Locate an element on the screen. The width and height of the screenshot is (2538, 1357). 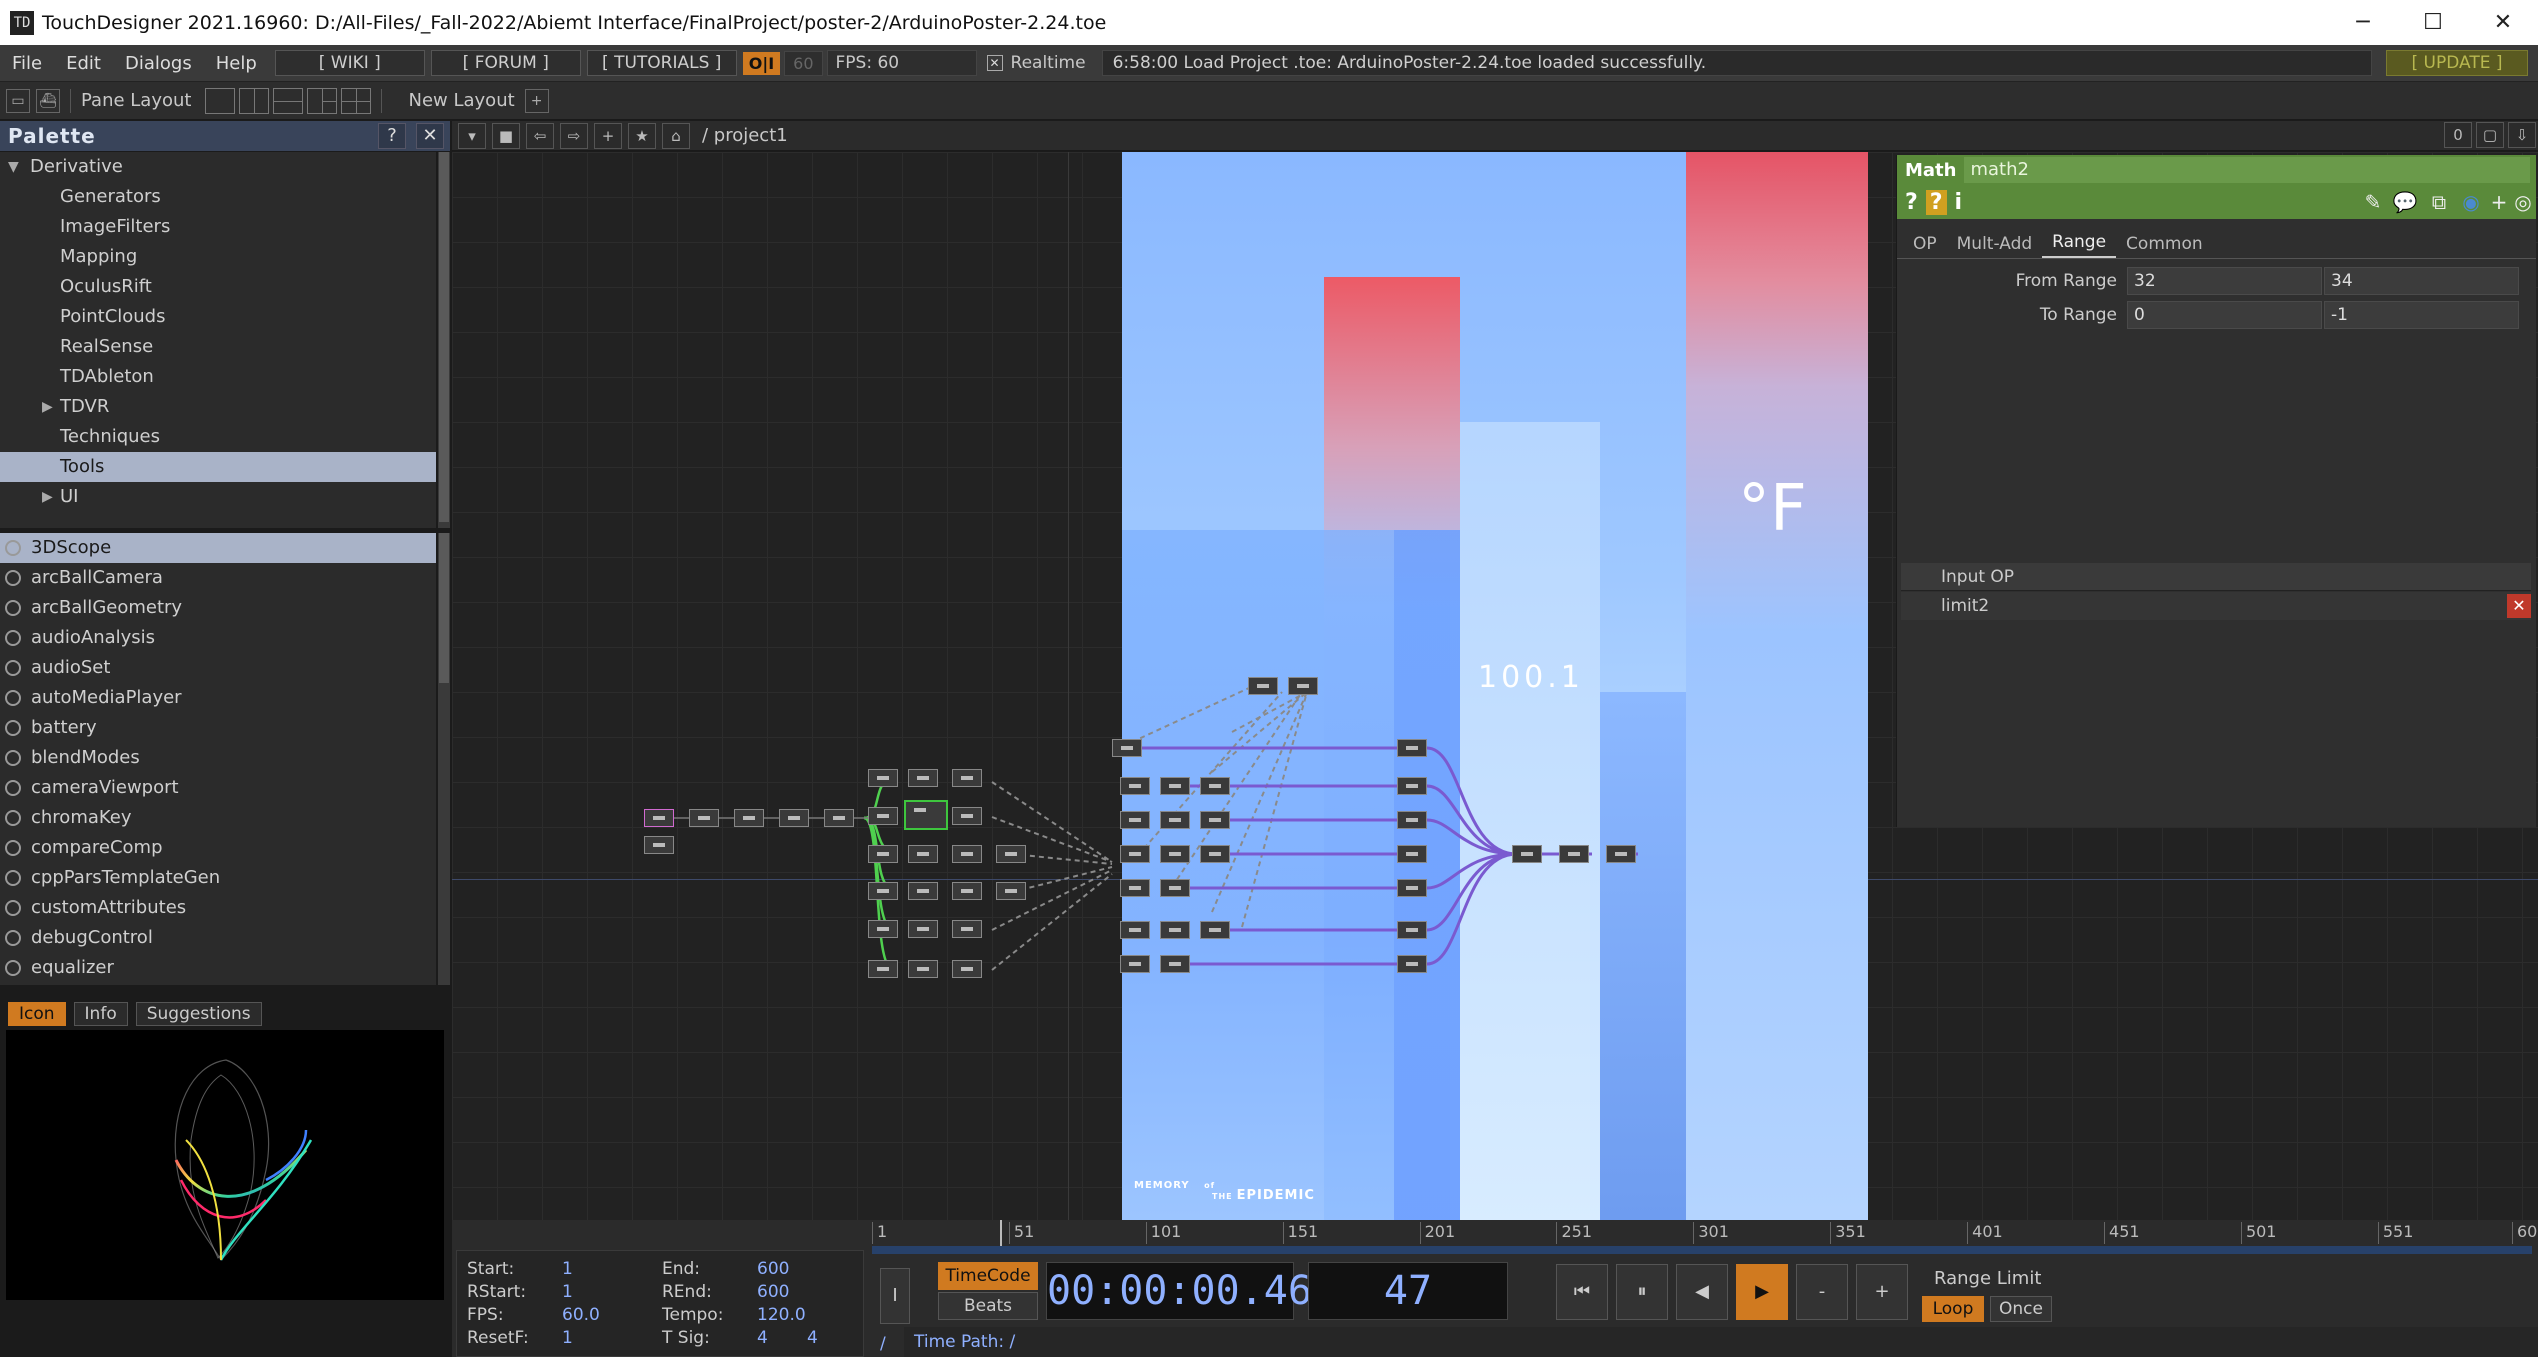
end-value: 600 is located at coordinates (773, 1269).